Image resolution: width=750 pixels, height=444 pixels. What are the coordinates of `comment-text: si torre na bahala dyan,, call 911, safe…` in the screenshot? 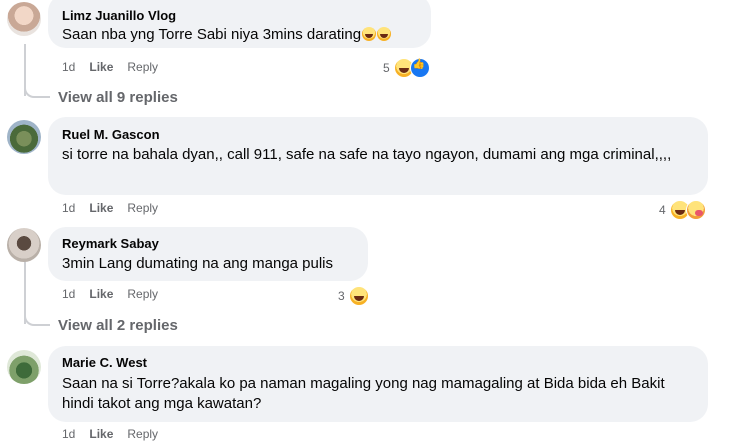 It's located at (367, 154).